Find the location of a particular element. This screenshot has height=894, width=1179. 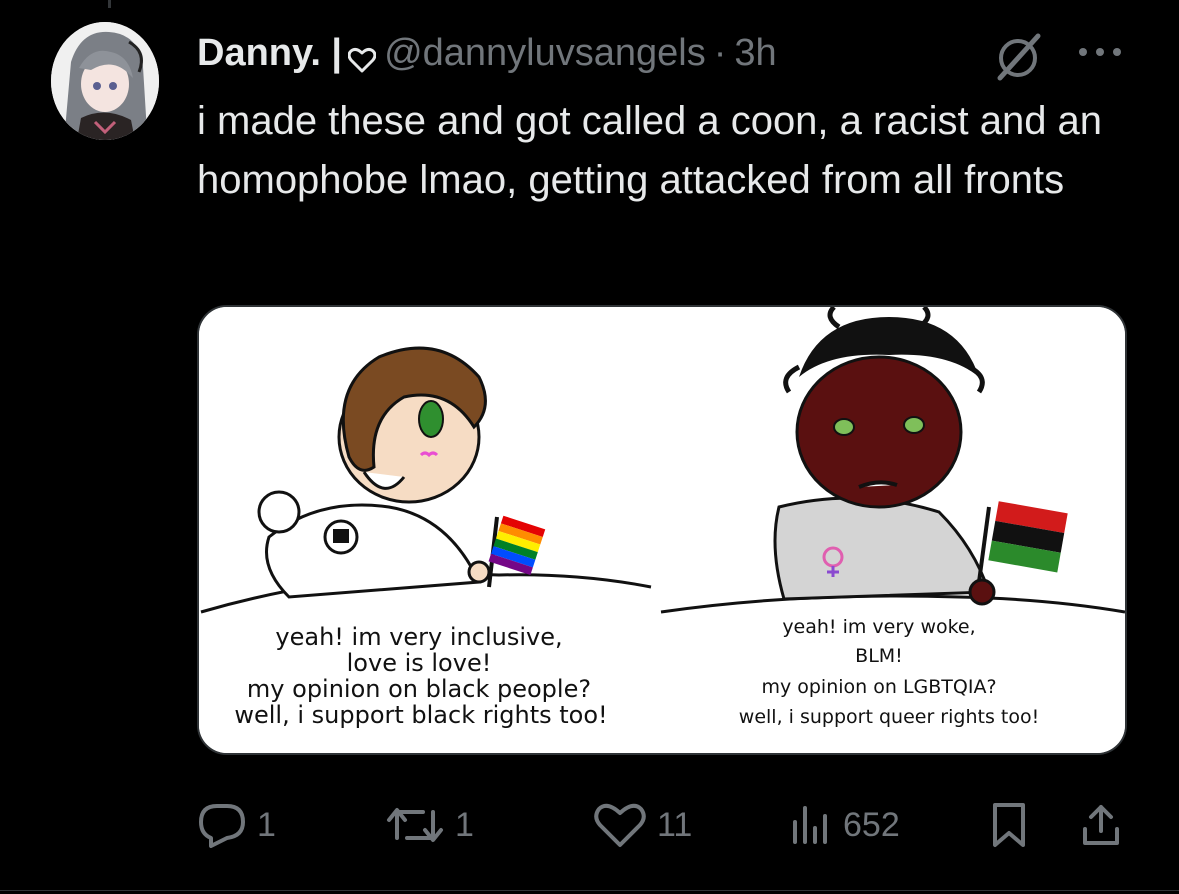

avatar-image is located at coordinates (105, 81).